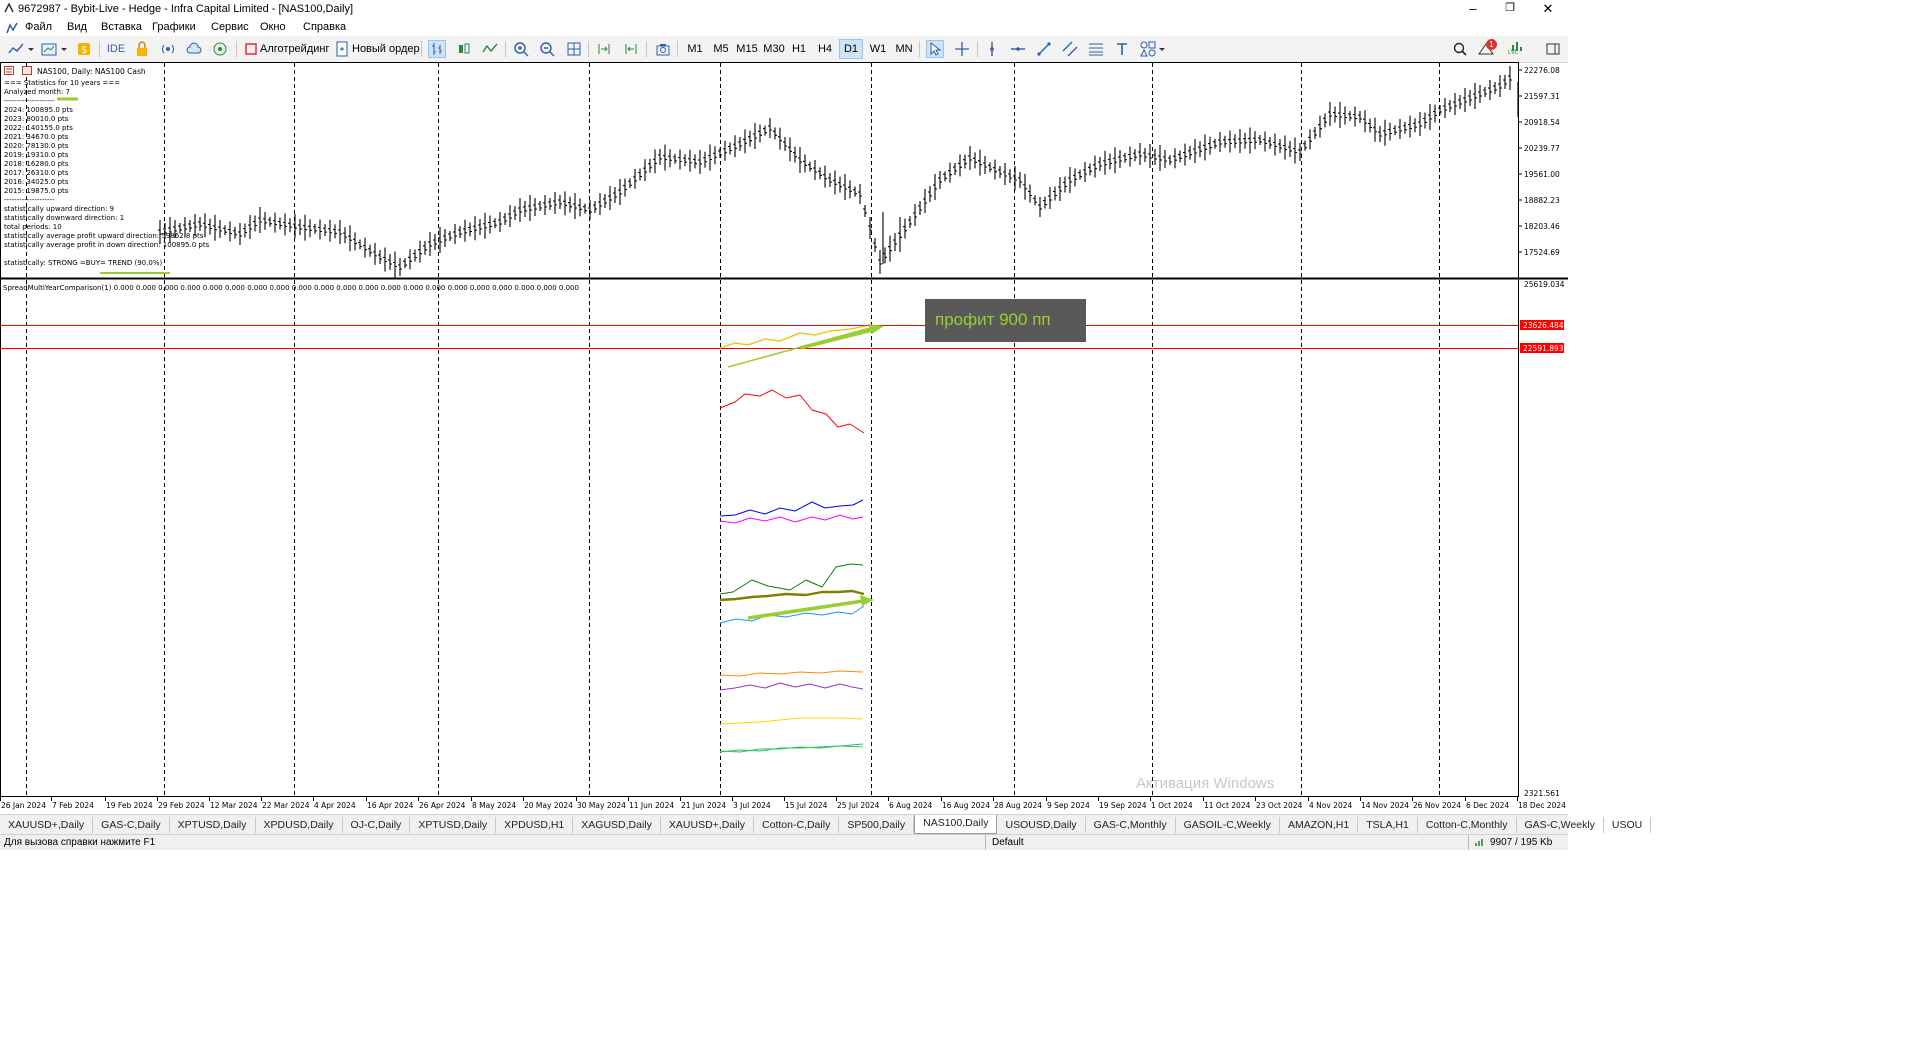 This screenshot has width=1918, height=1038. I want to click on timeframe-m5: M5, so click(721, 49).